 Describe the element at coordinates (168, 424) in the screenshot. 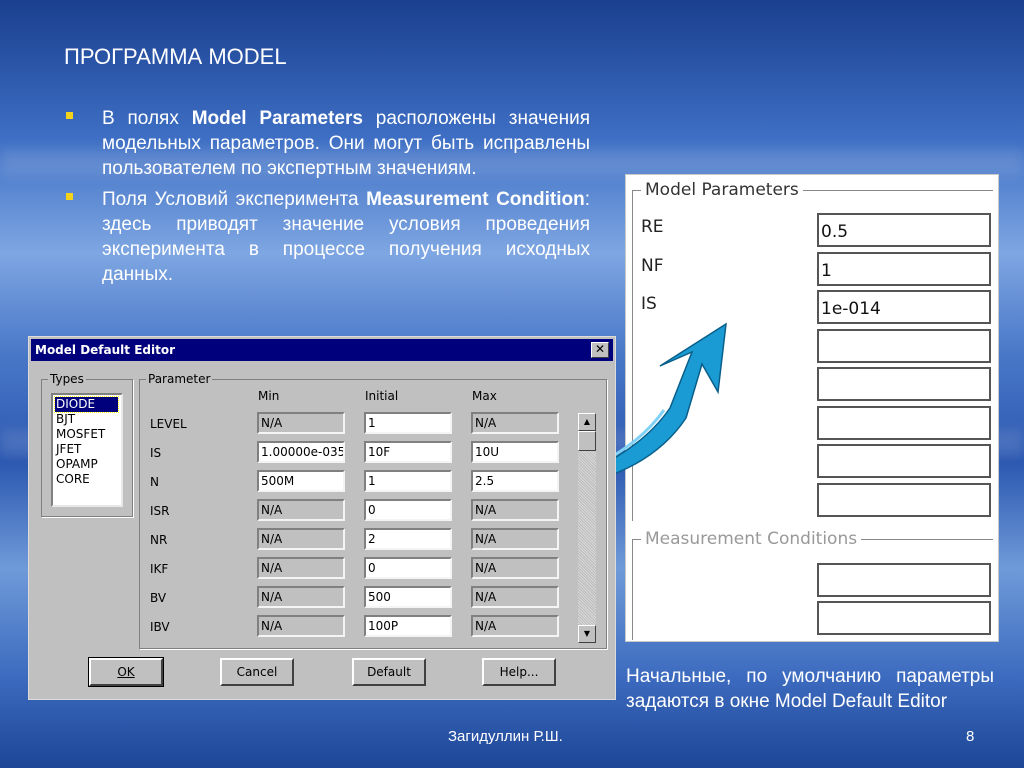

I see `param-name: LEVEL` at that location.